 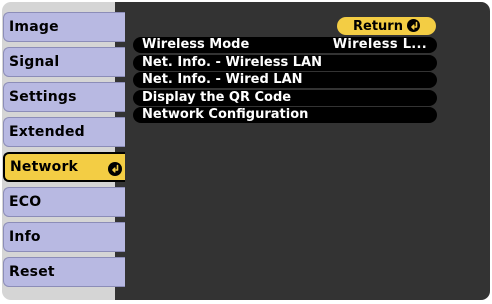 What do you see at coordinates (196, 44) in the screenshot?
I see `menu-item-label: Wireless Mode` at bounding box center [196, 44].